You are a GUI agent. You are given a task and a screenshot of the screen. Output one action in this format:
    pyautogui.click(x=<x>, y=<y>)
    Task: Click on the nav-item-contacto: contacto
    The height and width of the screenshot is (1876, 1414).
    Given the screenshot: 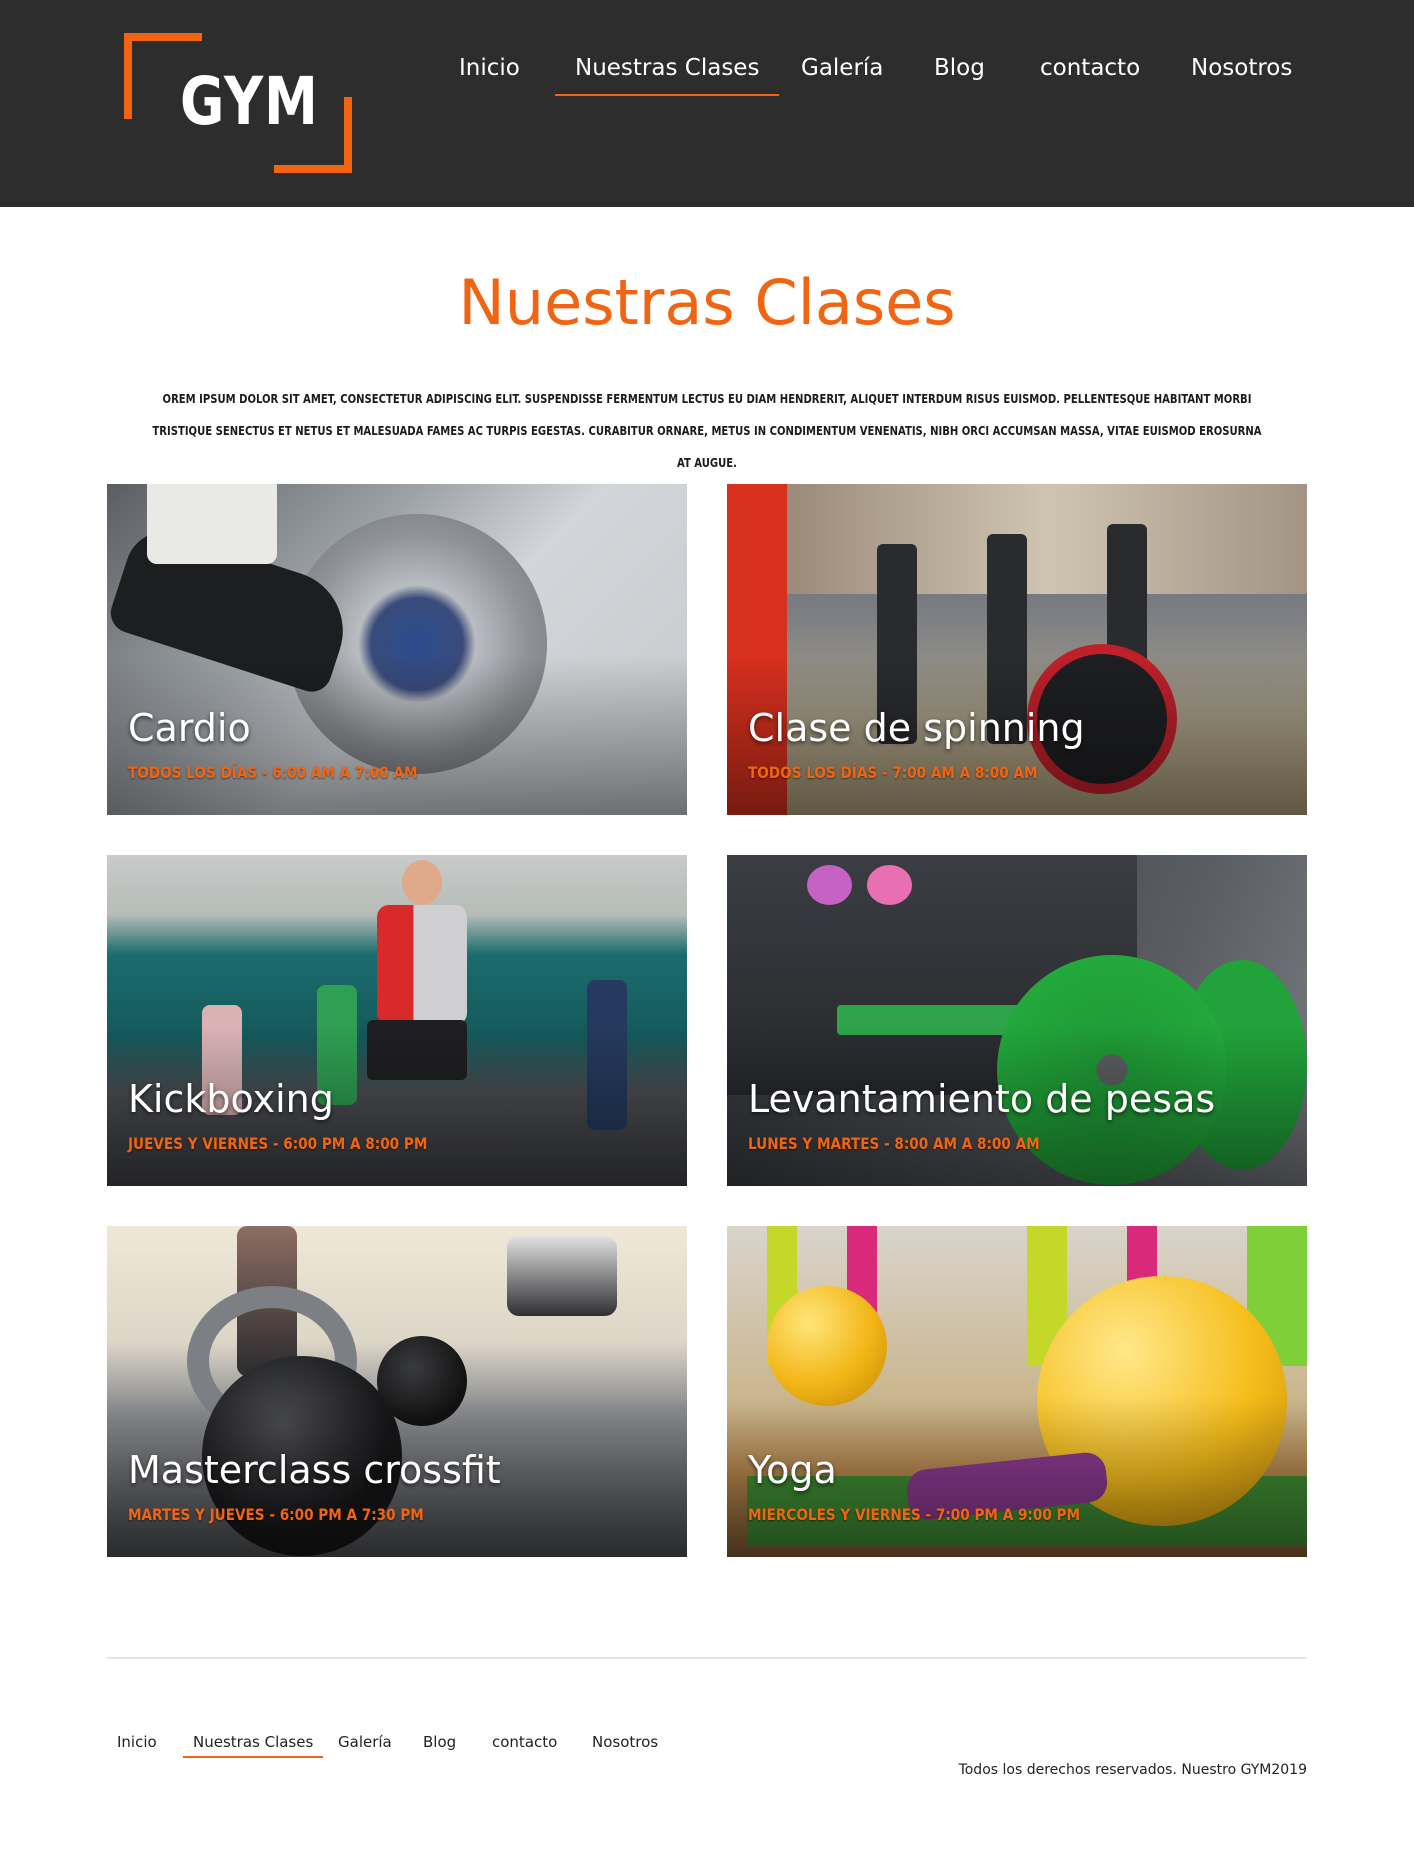 What is the action you would take?
    pyautogui.click(x=1090, y=73)
    